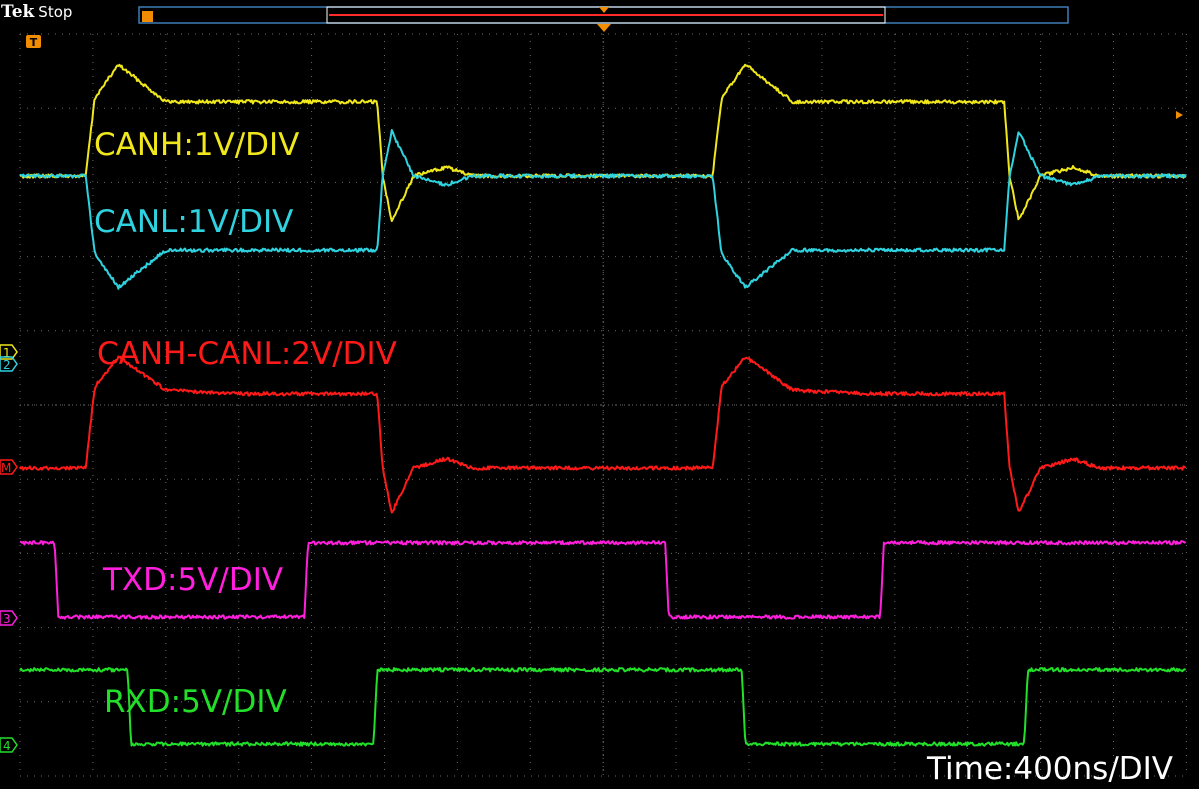 This screenshot has width=1199, height=789. I want to click on trigger-time-marker: T, so click(33, 42).